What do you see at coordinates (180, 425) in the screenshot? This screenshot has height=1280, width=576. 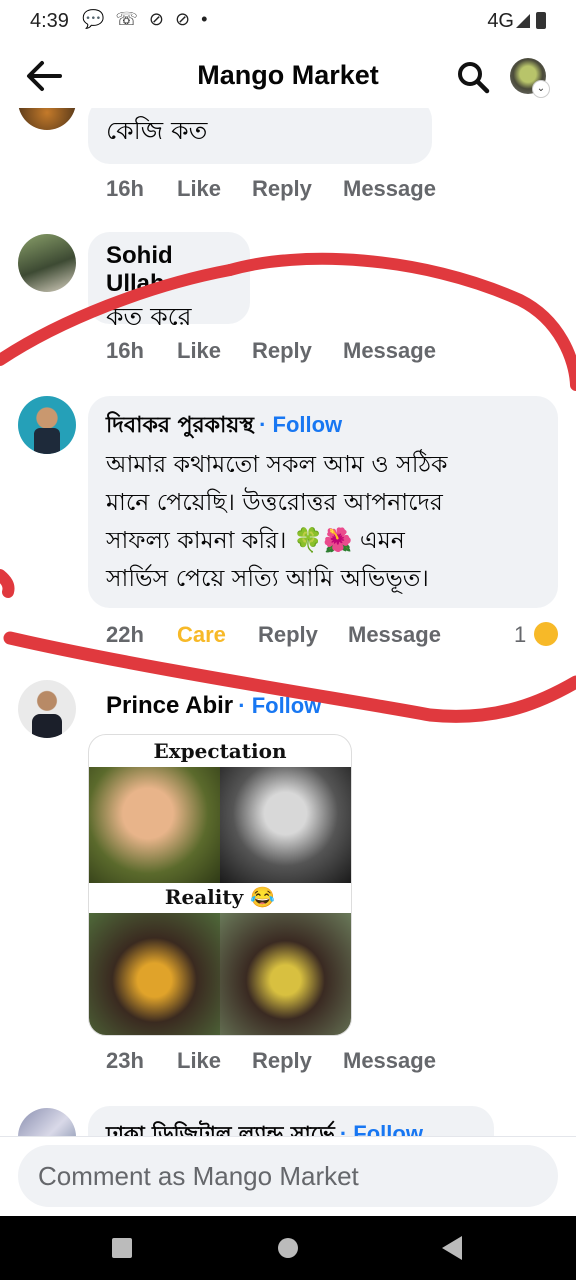 I see `comment-author: দিবাকর পুরকায়স্থ` at bounding box center [180, 425].